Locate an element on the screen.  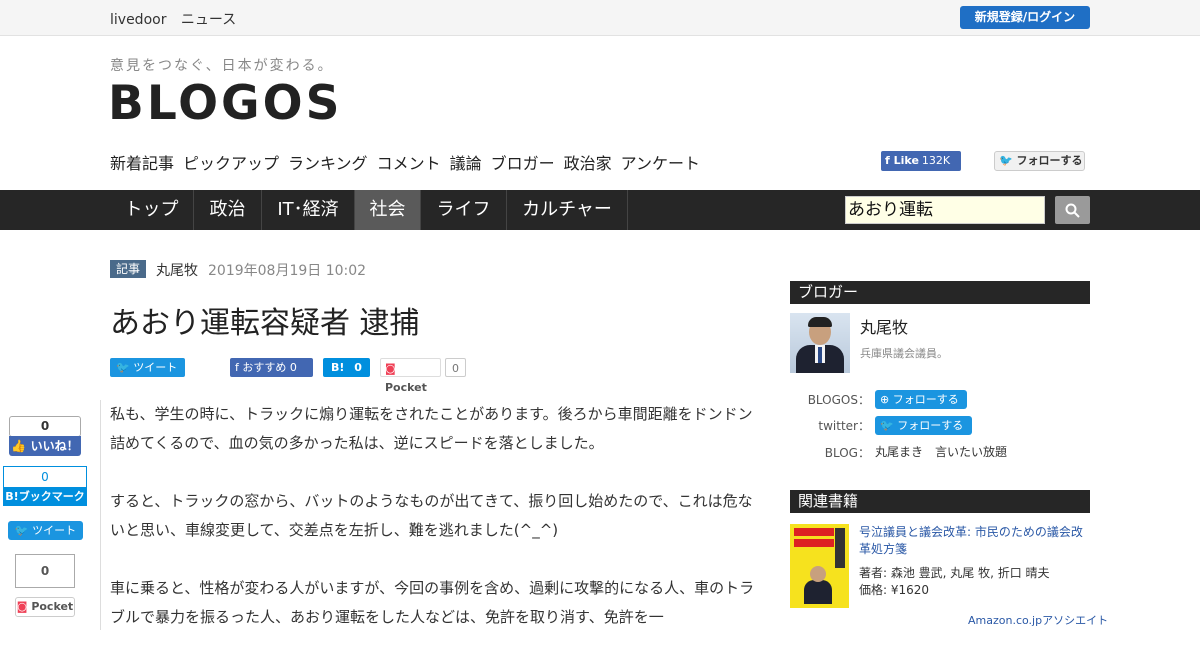
twitter-follow-button: 🐦 フォローする is located at coordinates (1039, 161).